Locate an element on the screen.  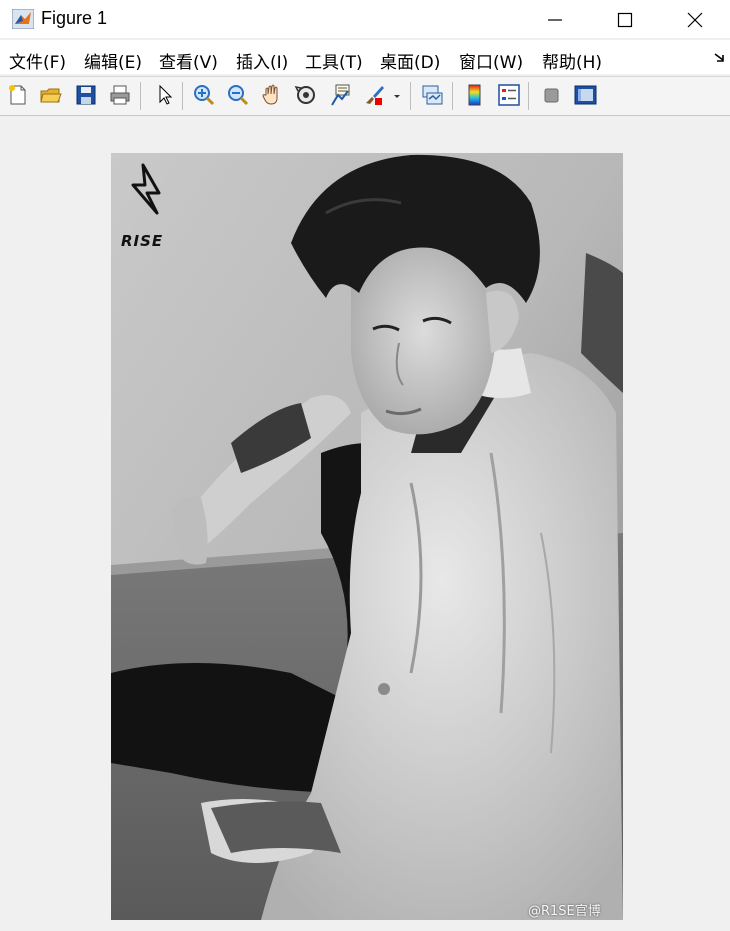
zoom-out-button is located at coordinates (238, 95).